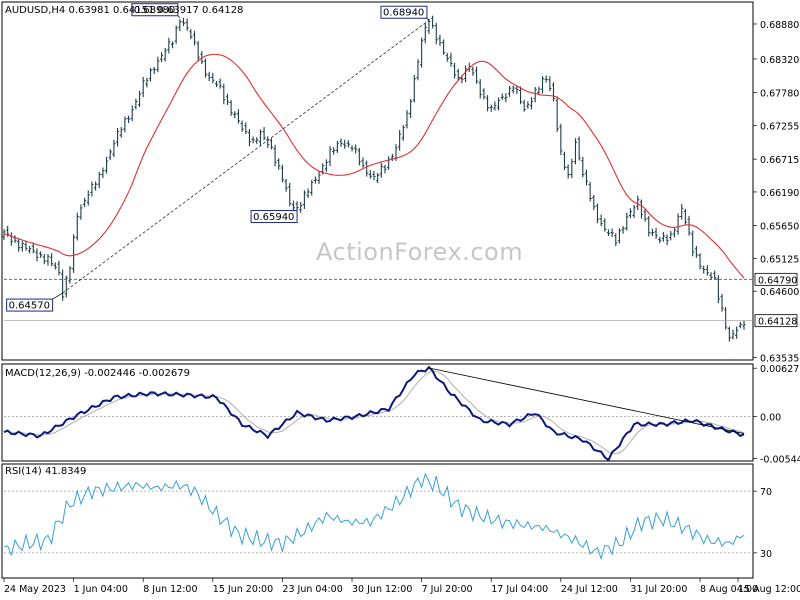  What do you see at coordinates (403, 13) in the screenshot?
I see `annotation-label: 0.68940` at bounding box center [403, 13].